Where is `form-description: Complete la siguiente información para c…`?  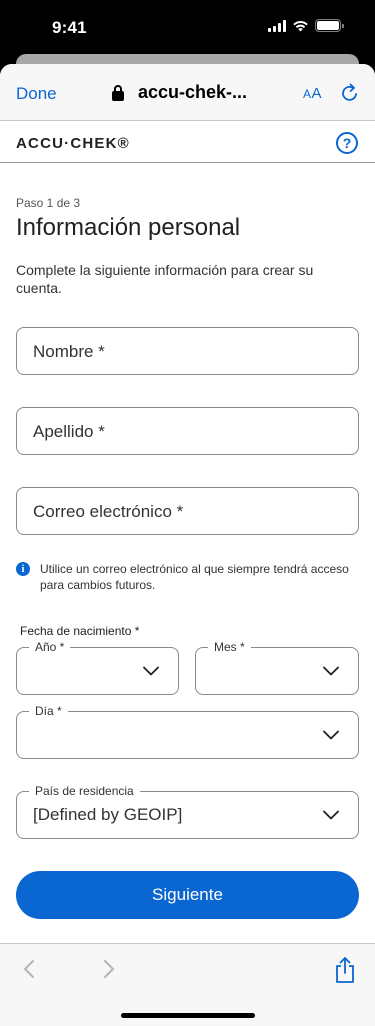
form-description: Complete la siguiente información para c… is located at coordinates (165, 279).